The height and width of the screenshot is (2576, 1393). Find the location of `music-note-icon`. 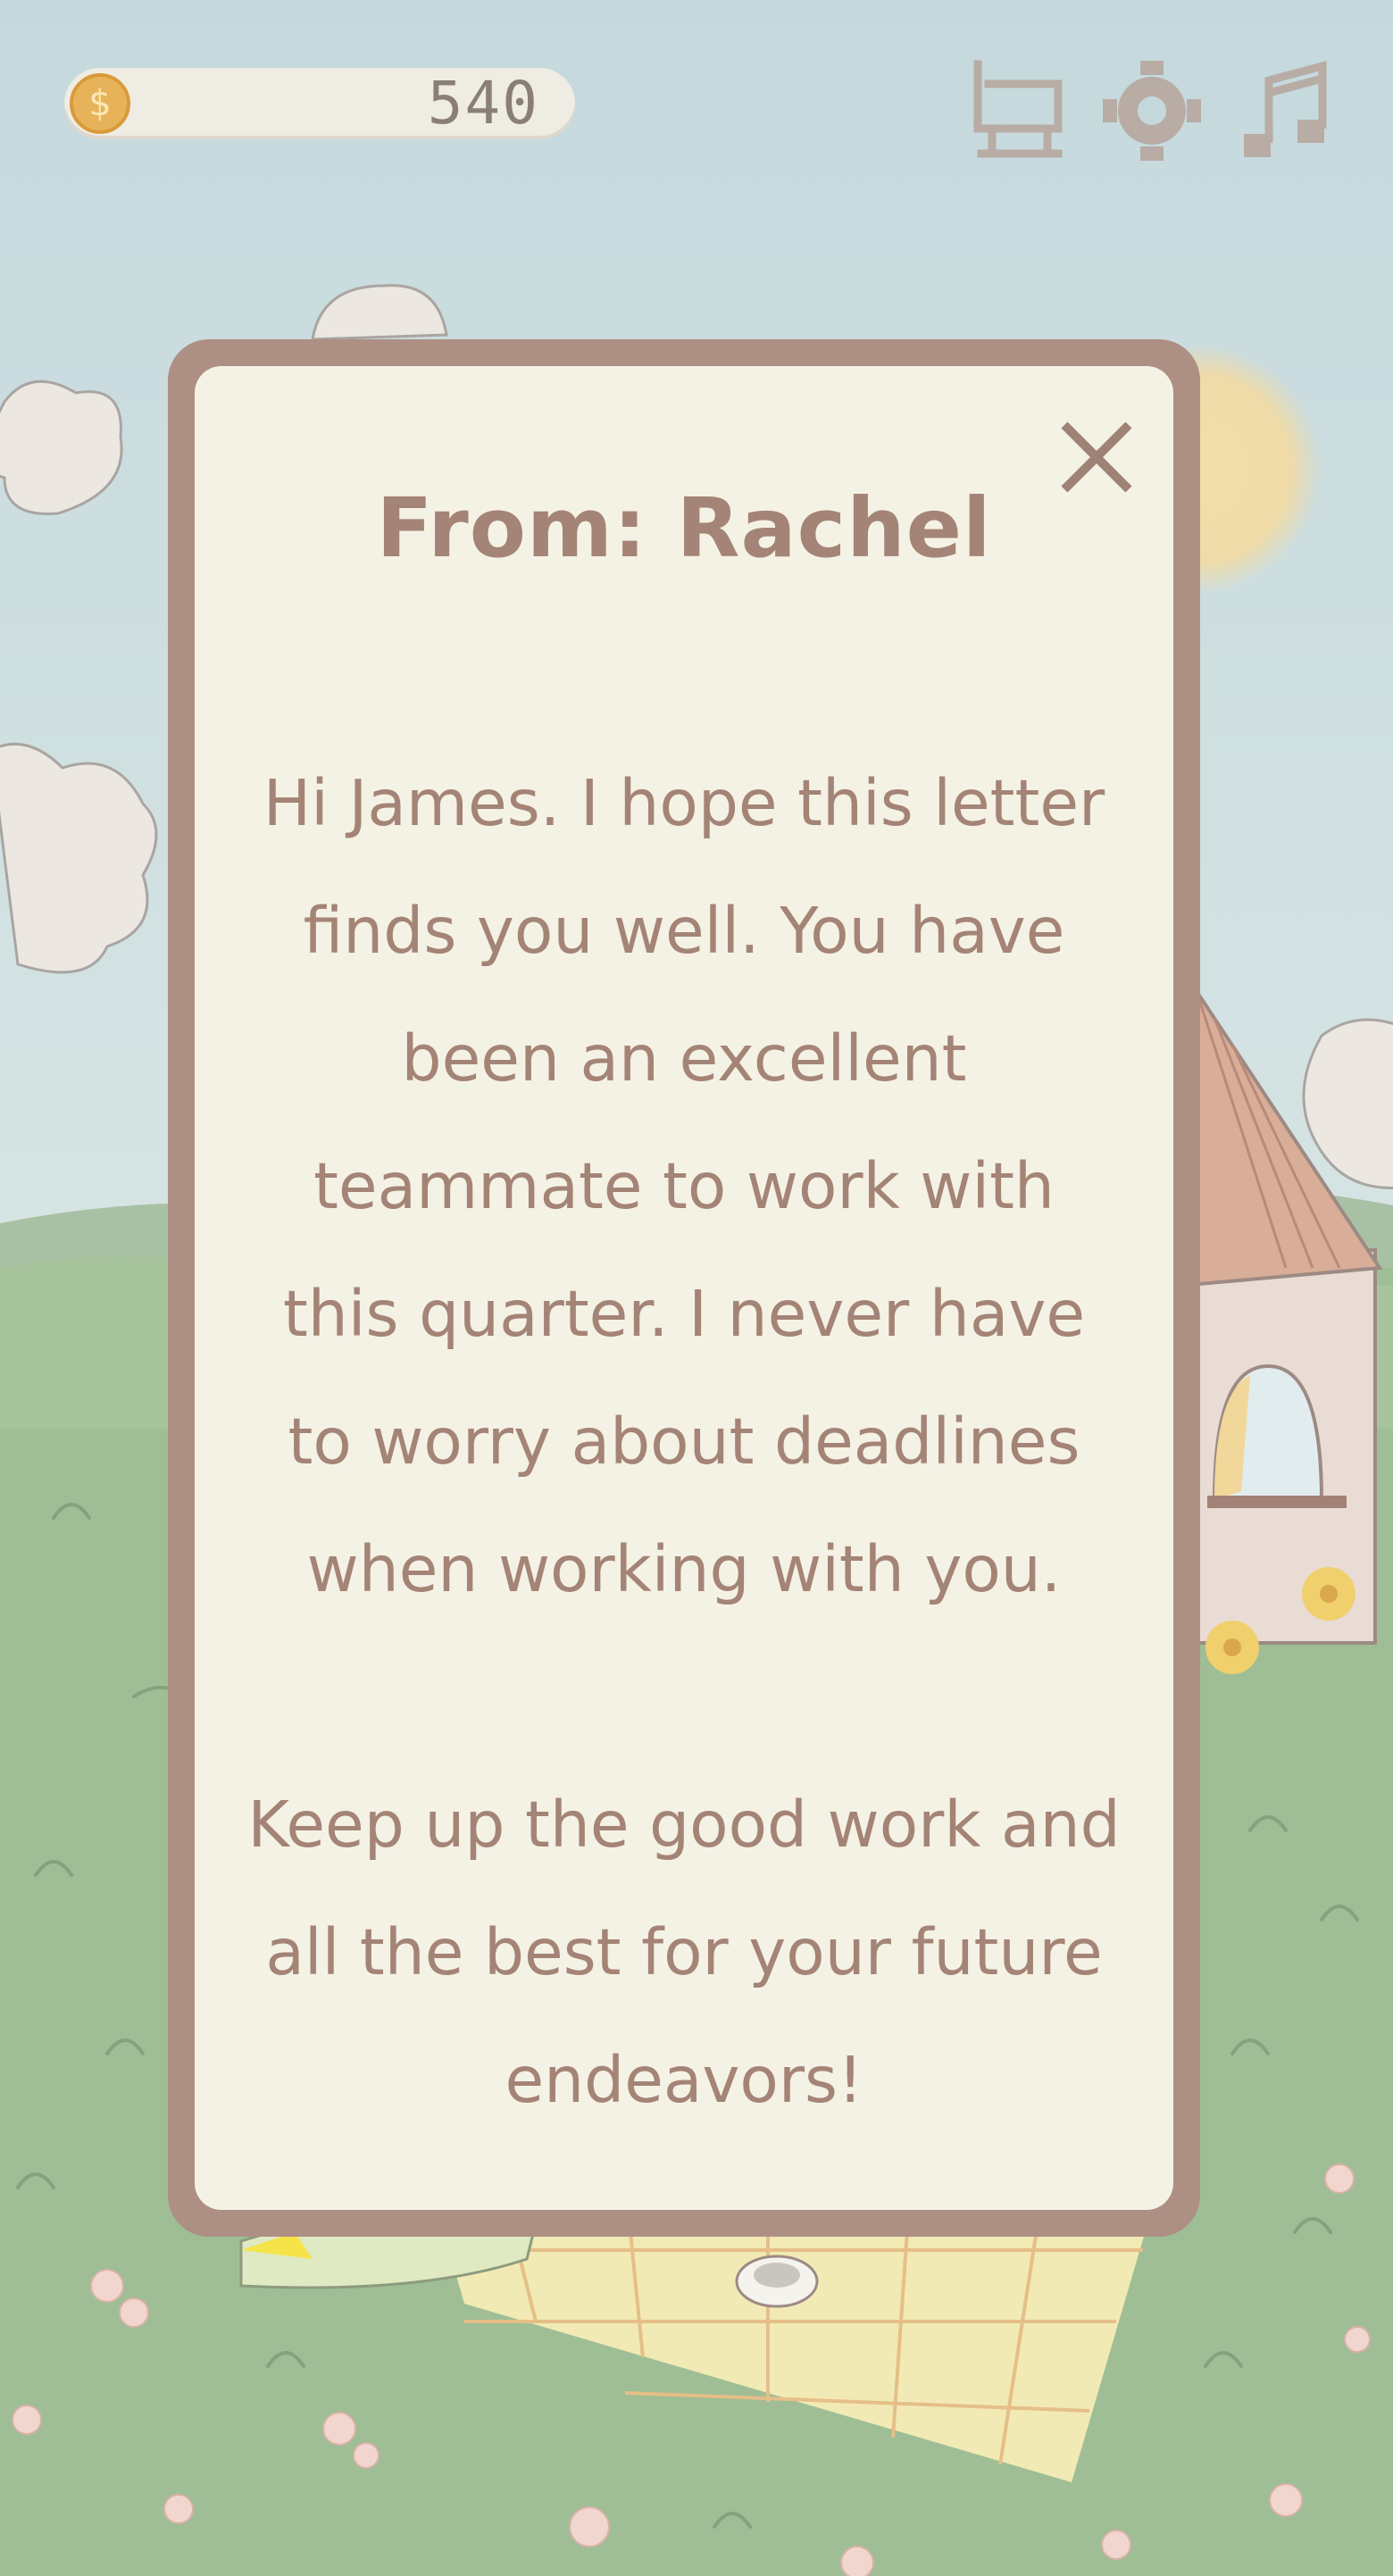

music-note-icon is located at coordinates (1285, 109).